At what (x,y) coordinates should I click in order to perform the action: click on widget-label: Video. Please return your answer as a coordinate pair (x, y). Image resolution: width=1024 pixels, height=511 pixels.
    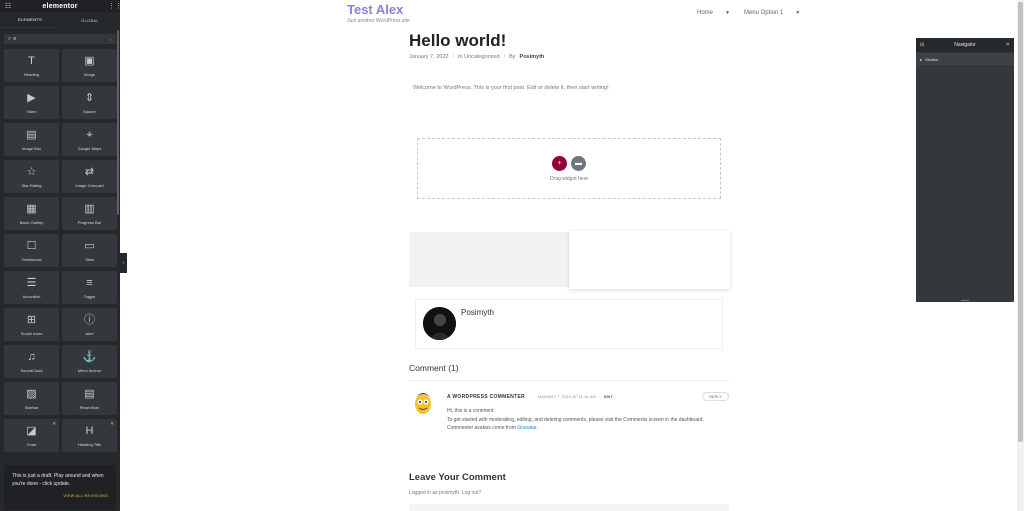
    Looking at the image, I should click on (31, 111).